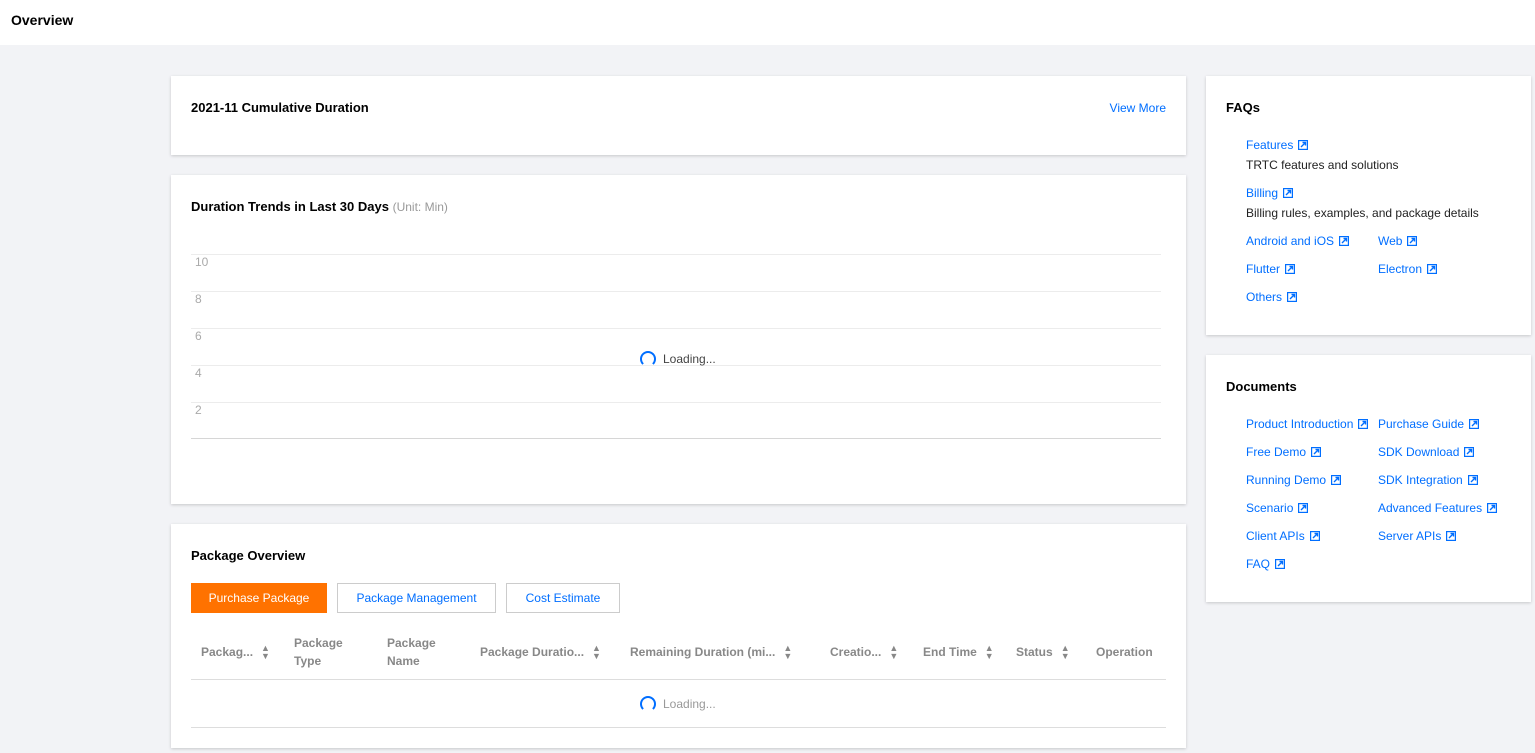 The height and width of the screenshot is (753, 1535). I want to click on link-label: Purchase Guide, so click(1421, 424).